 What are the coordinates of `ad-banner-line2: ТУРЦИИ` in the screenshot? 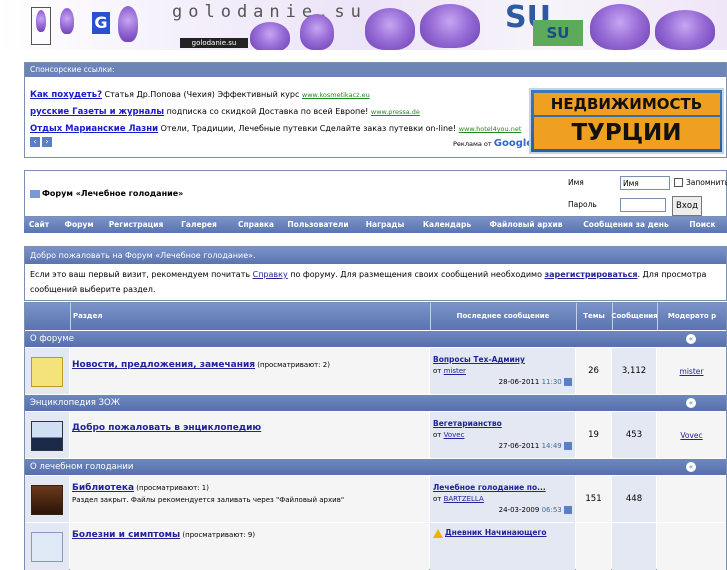 It's located at (626, 133).